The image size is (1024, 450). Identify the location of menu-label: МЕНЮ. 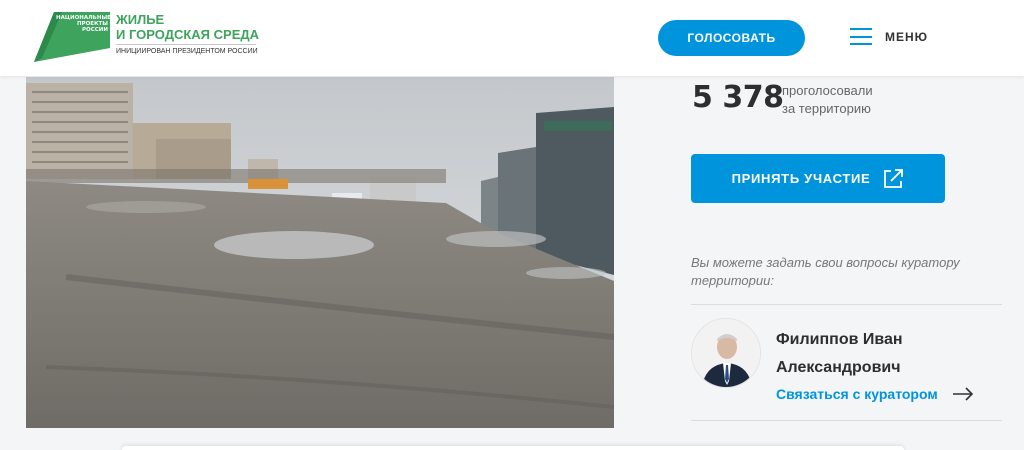
(907, 36).